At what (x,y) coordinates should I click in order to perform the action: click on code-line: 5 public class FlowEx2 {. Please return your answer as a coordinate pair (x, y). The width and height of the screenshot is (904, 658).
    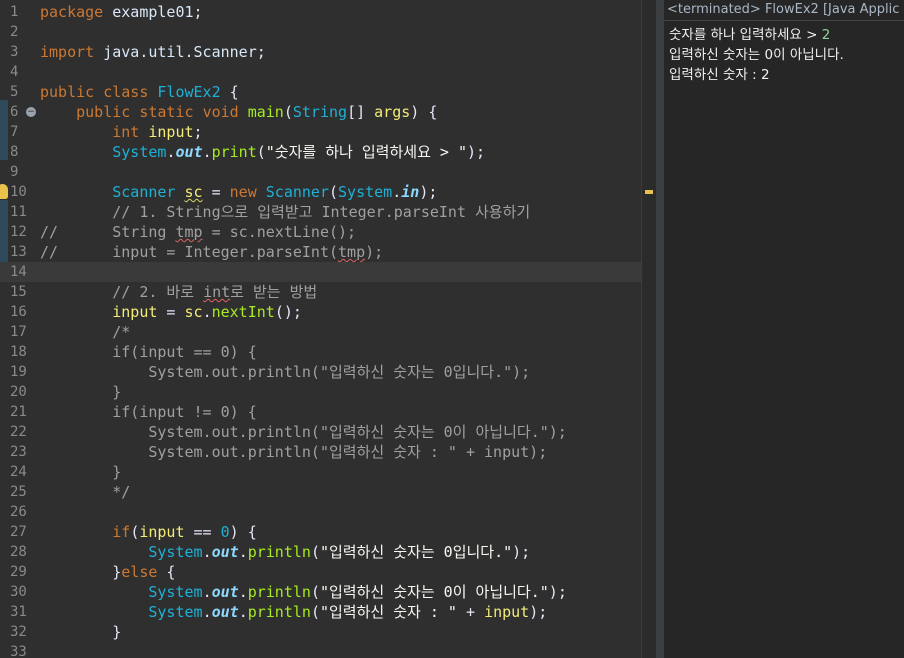
    Looking at the image, I should click on (321, 92).